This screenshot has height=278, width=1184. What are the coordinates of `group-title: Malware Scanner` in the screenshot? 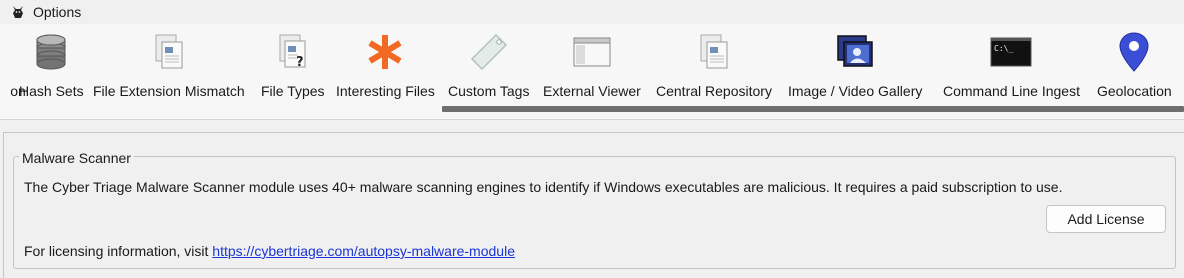 It's located at (76, 158).